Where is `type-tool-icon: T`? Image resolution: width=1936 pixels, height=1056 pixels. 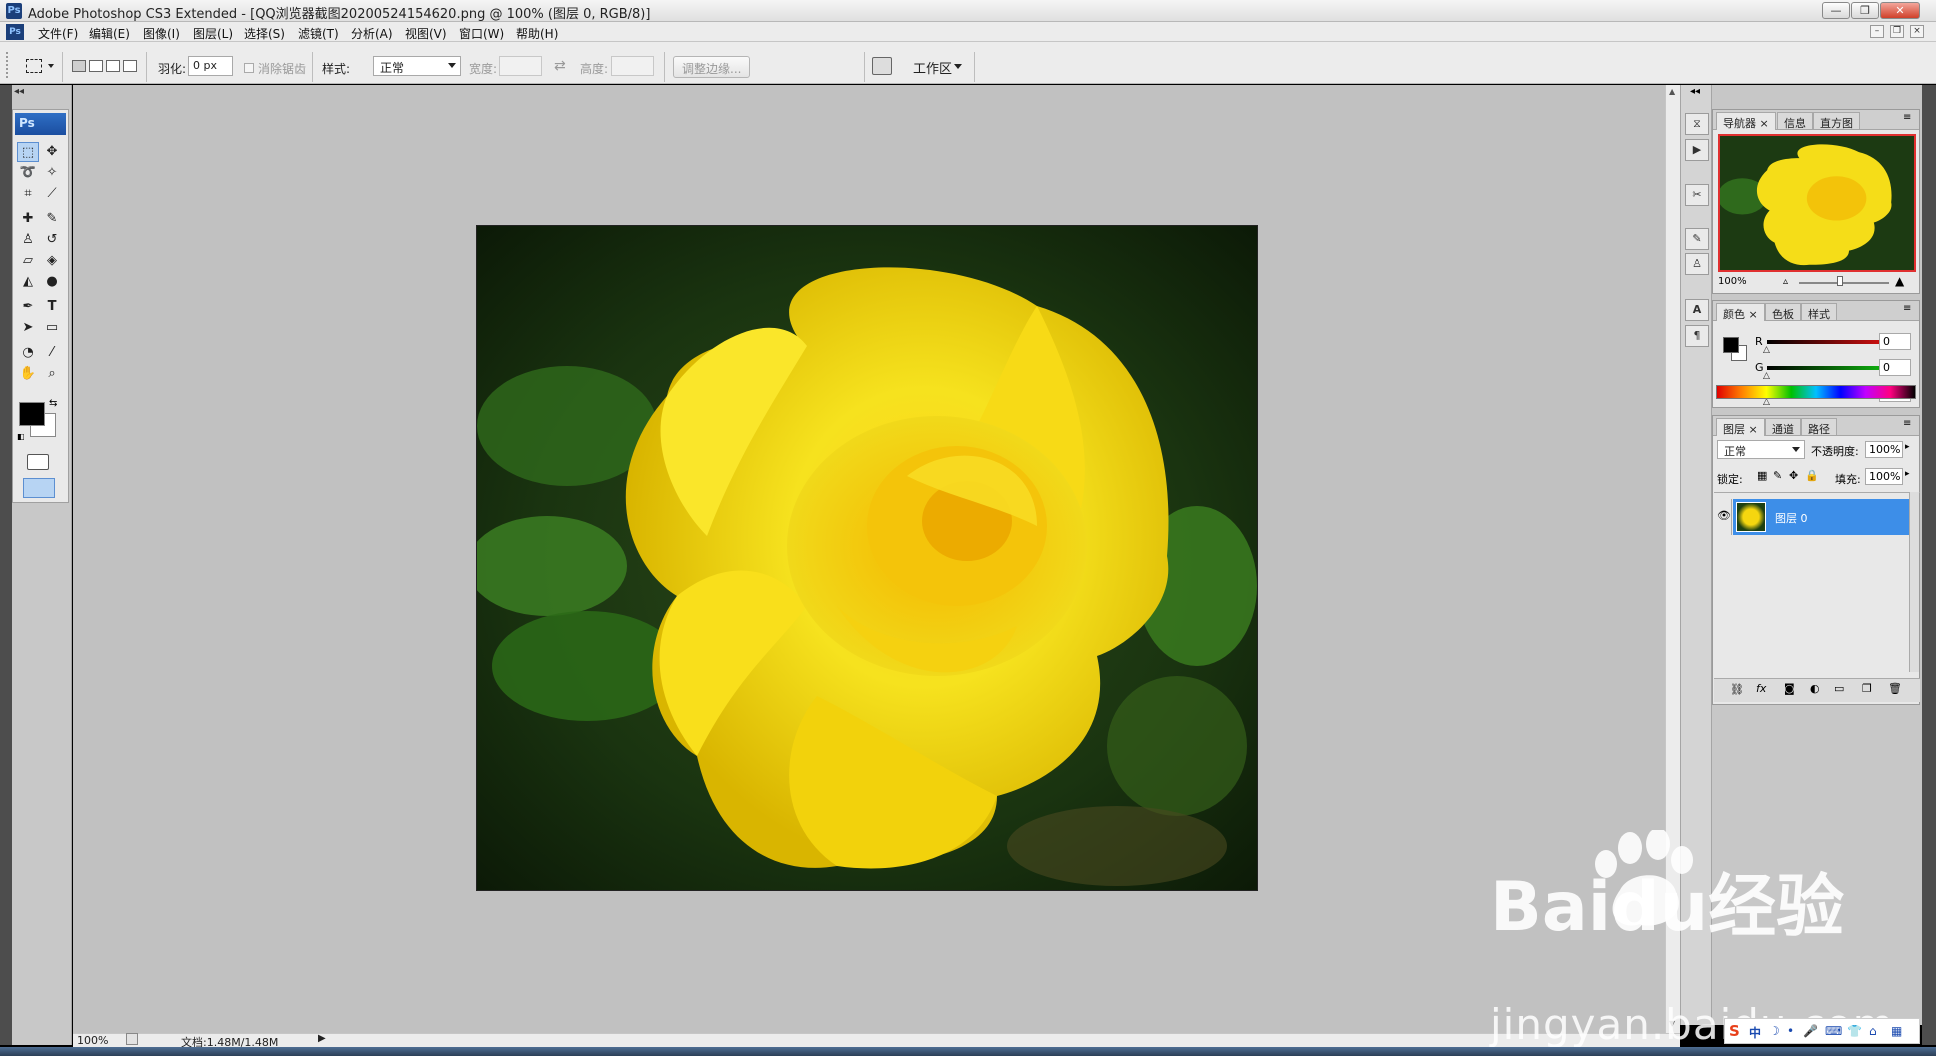
type-tool-icon: T is located at coordinates (52, 307).